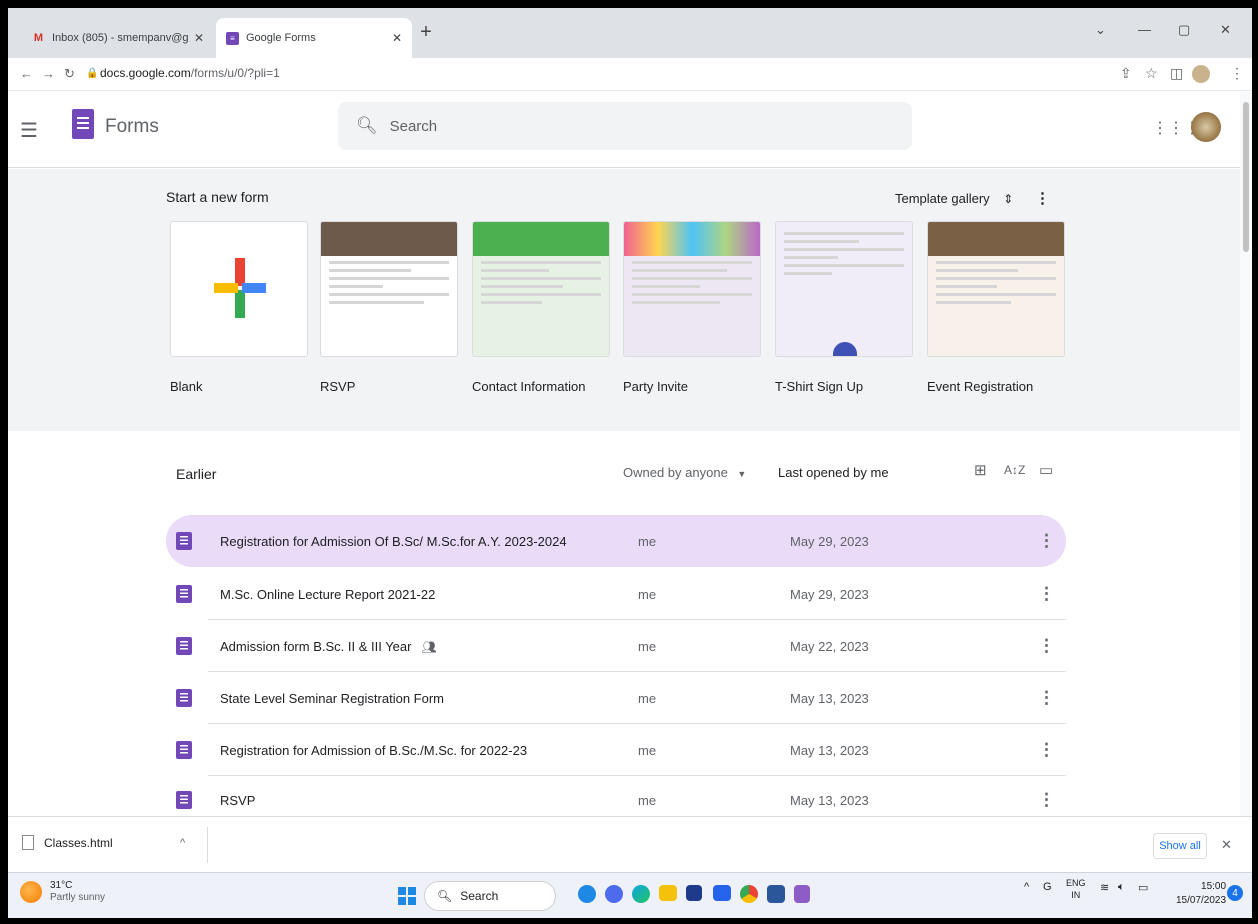 The height and width of the screenshot is (924, 1258). Describe the element at coordinates (182, 843) in the screenshot. I see `chevron-up-icon: ^` at that location.